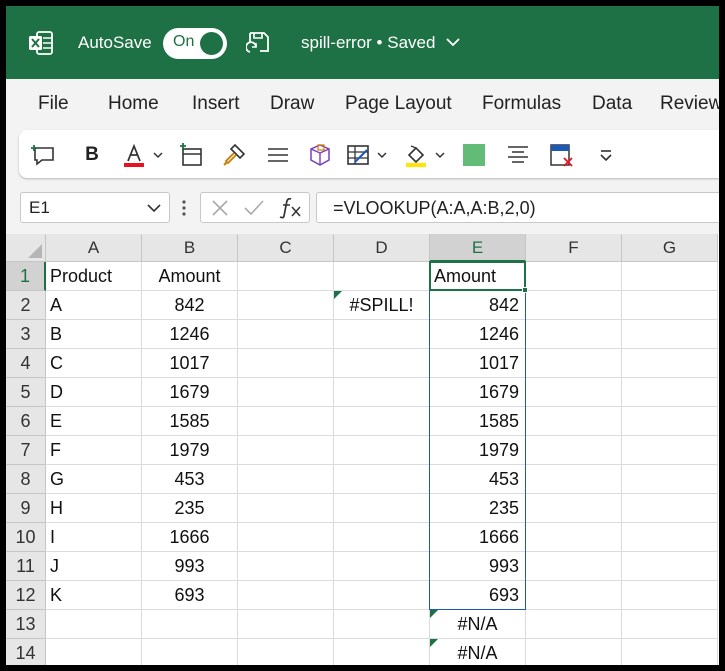 The image size is (725, 671). What do you see at coordinates (192, 155) in the screenshot?
I see `add-table-icon` at bounding box center [192, 155].